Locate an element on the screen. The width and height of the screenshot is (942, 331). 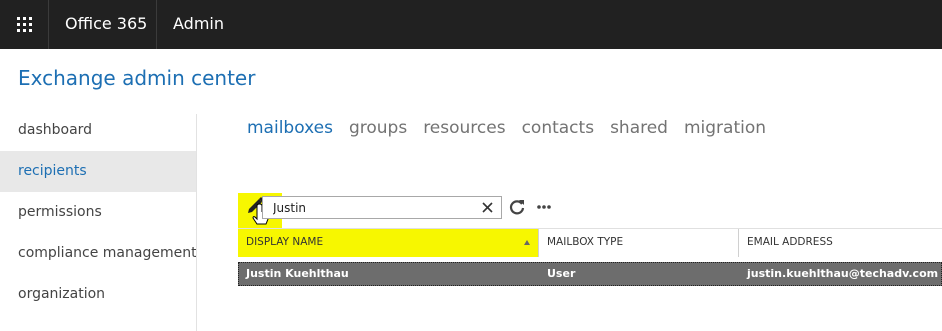
column-header-mailbox-type: MAILBOX TYPE is located at coordinates (638, 243).